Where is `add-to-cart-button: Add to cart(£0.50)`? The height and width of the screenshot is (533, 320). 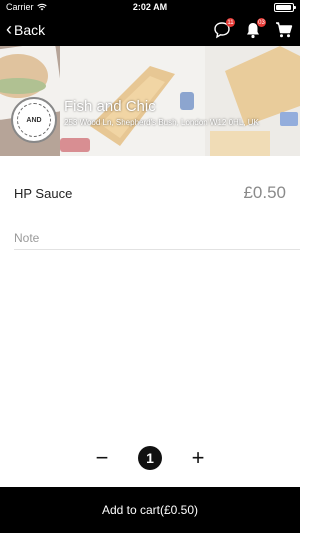
add-to-cart-button: Add to cart(£0.50) is located at coordinates (150, 510).